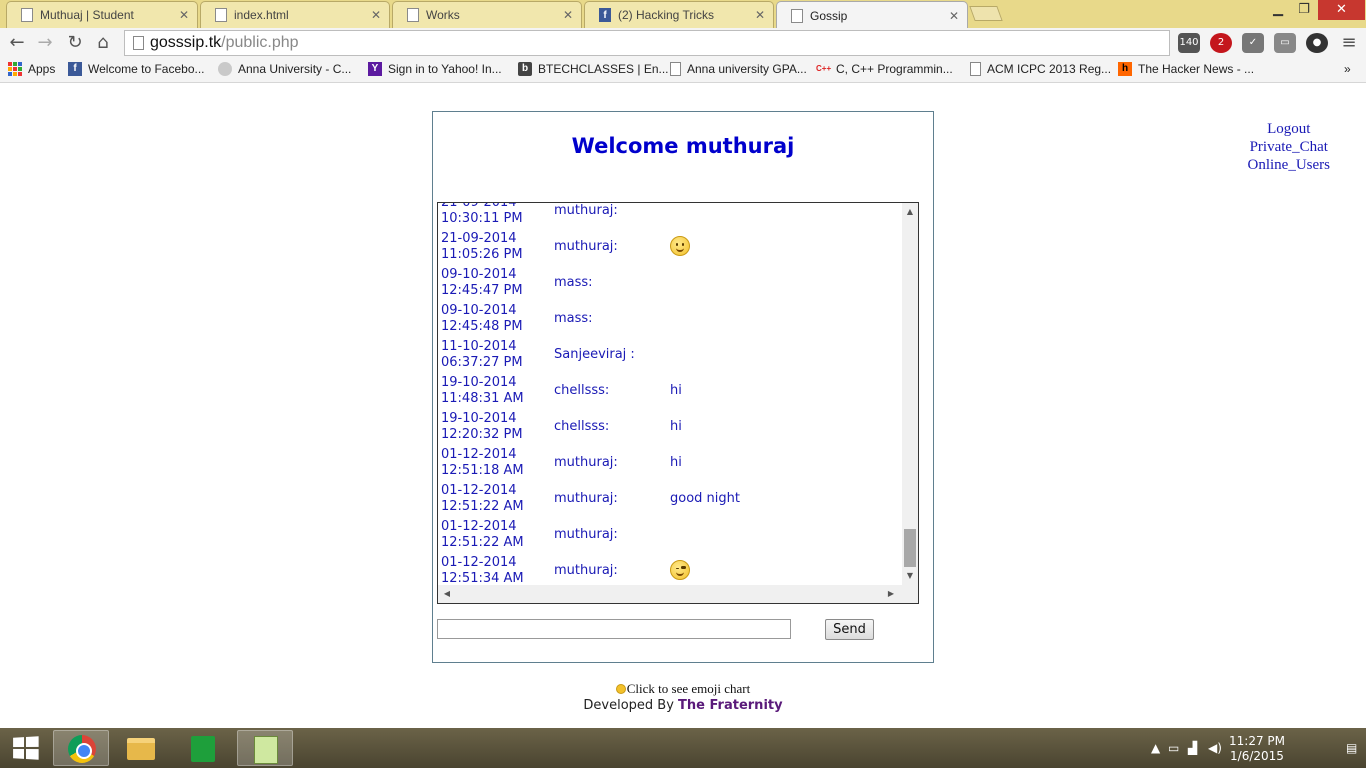 Image resolution: width=1366 pixels, height=768 pixels. I want to click on scroll-up-icon: ▲, so click(910, 212).